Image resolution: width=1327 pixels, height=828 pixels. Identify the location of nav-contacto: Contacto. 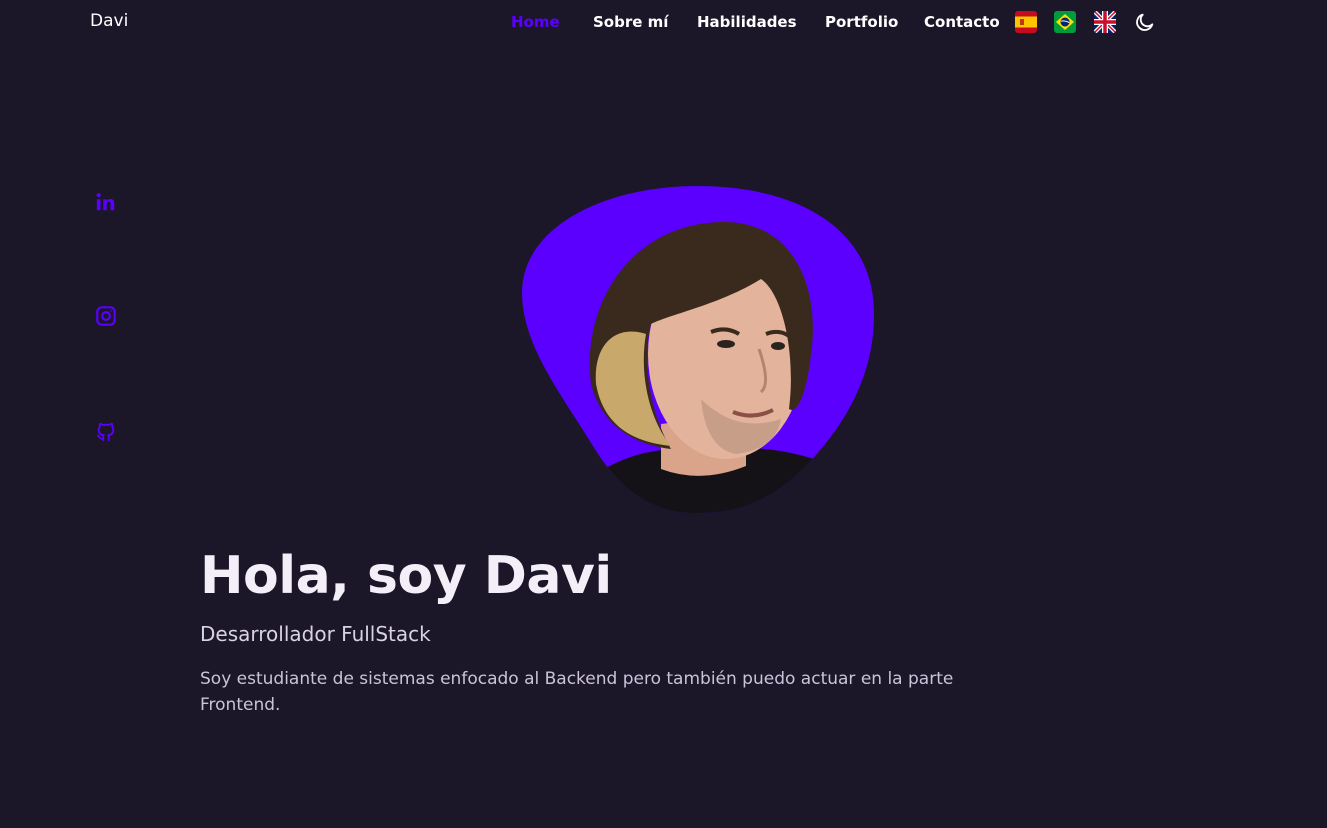
(962, 22).